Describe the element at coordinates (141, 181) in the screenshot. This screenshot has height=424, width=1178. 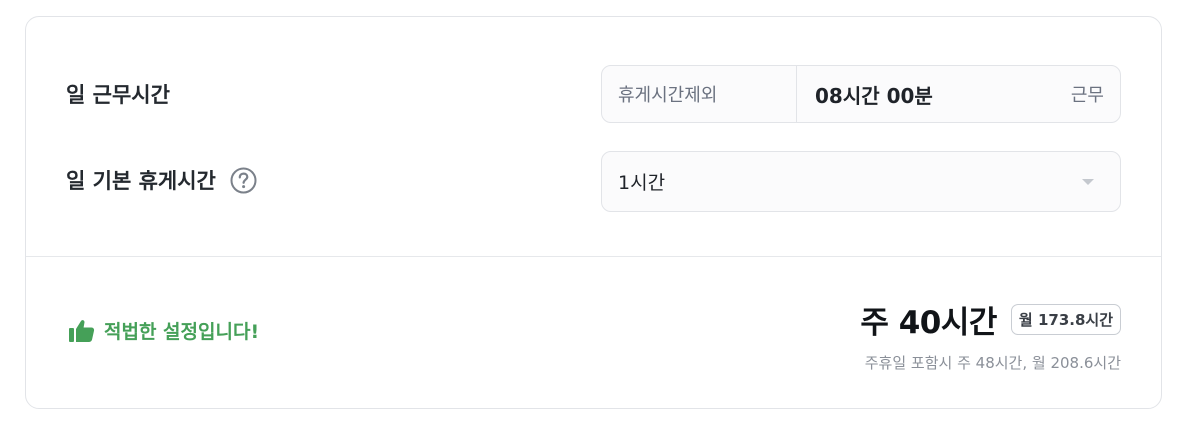
I see `daily-break-label-text: 일 기본 휴게시간` at that location.